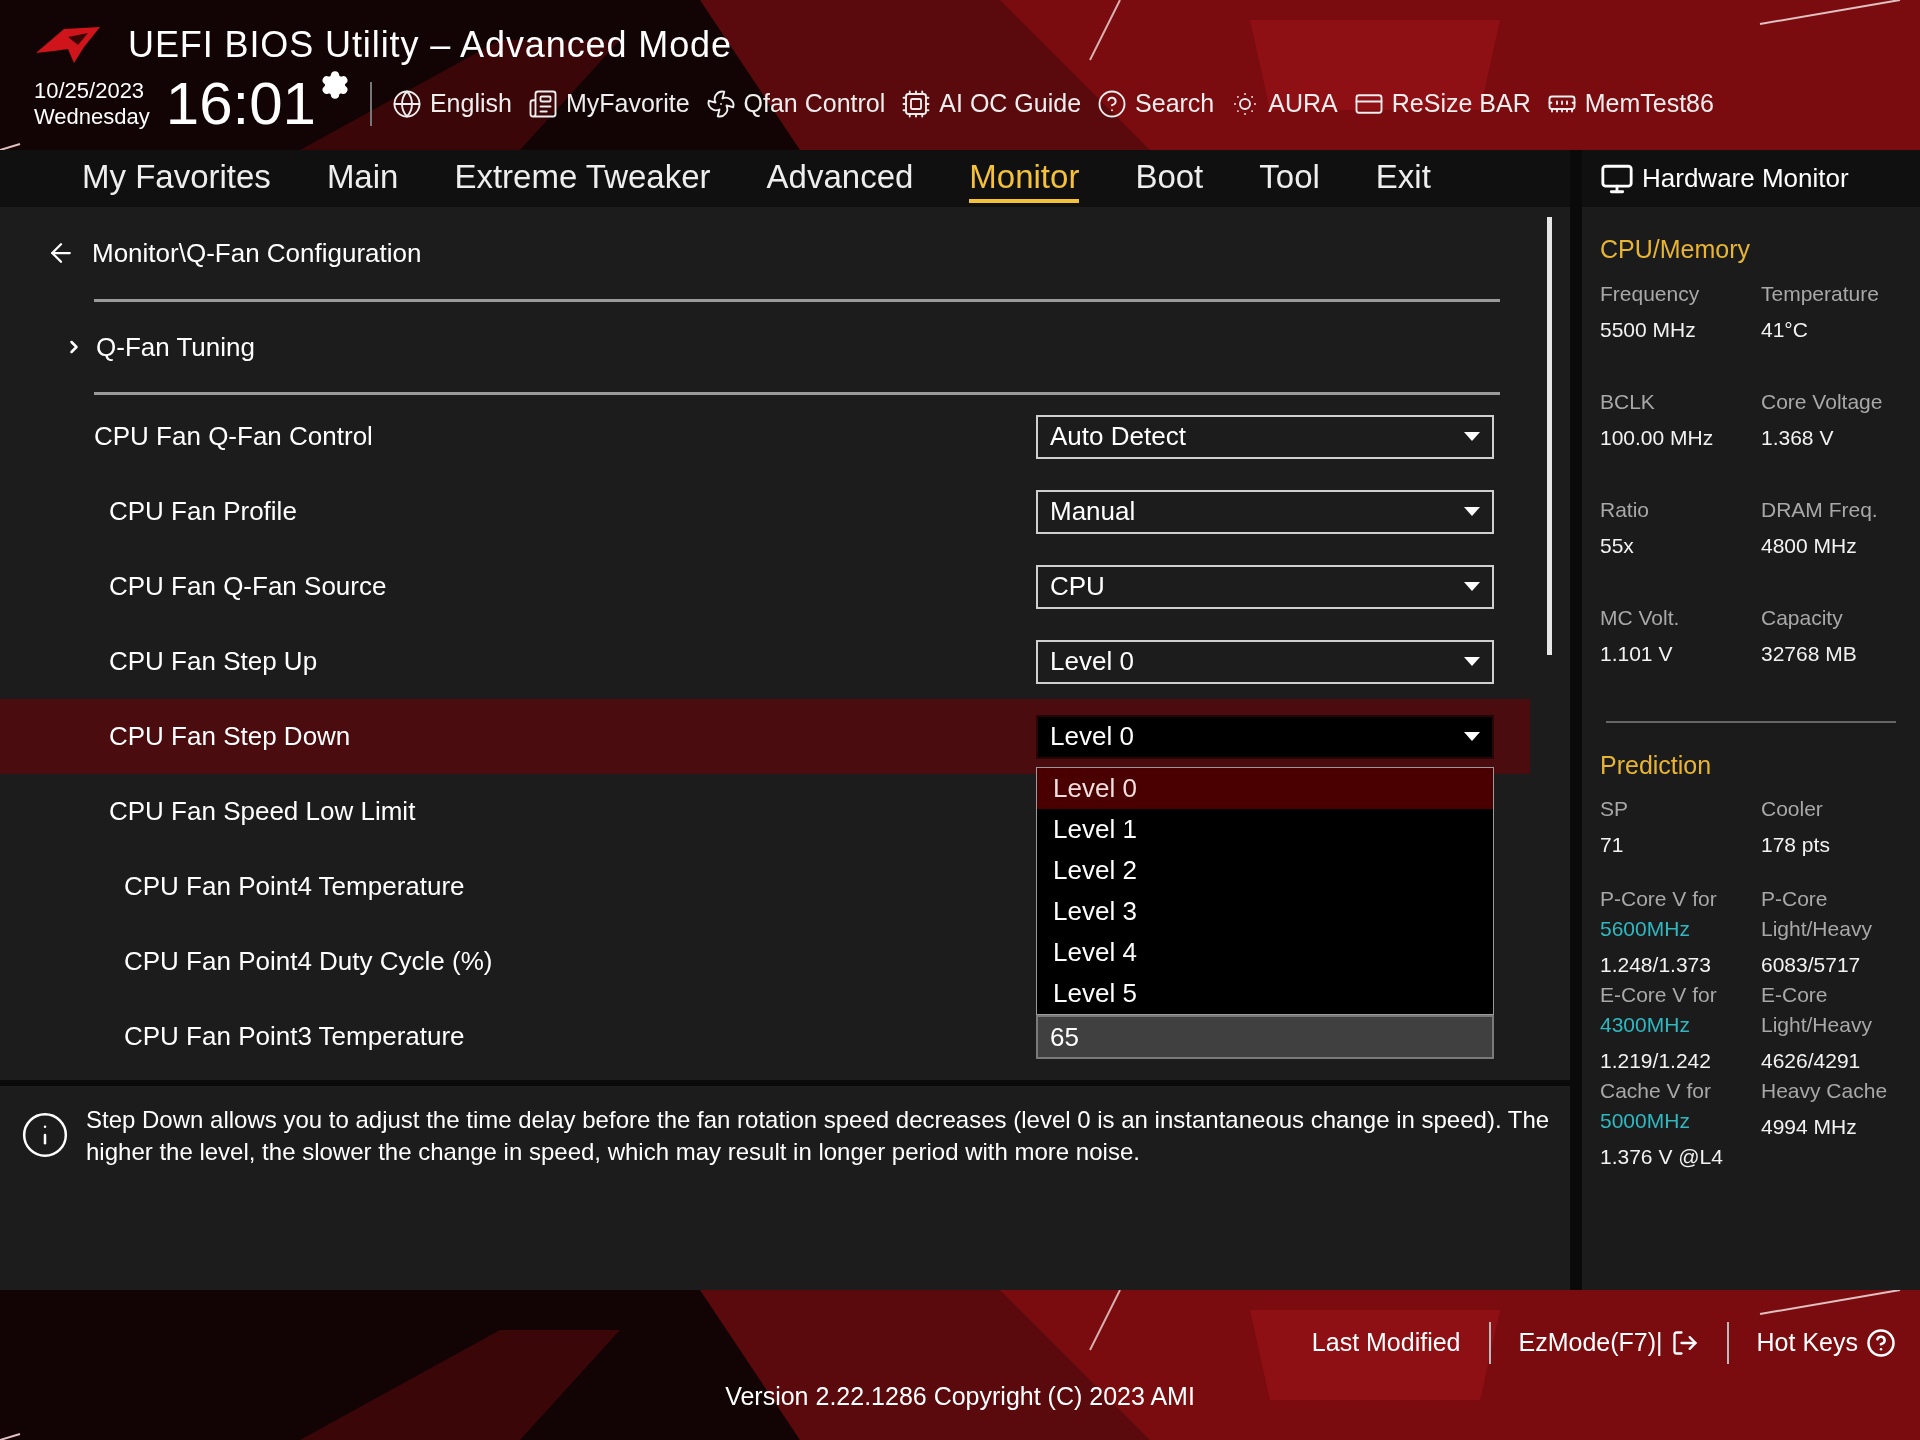 Image resolution: width=1920 pixels, height=1440 pixels. I want to click on version-text: Version 2.22.1286 Copyright (C) 2023 AMI, so click(960, 1396).